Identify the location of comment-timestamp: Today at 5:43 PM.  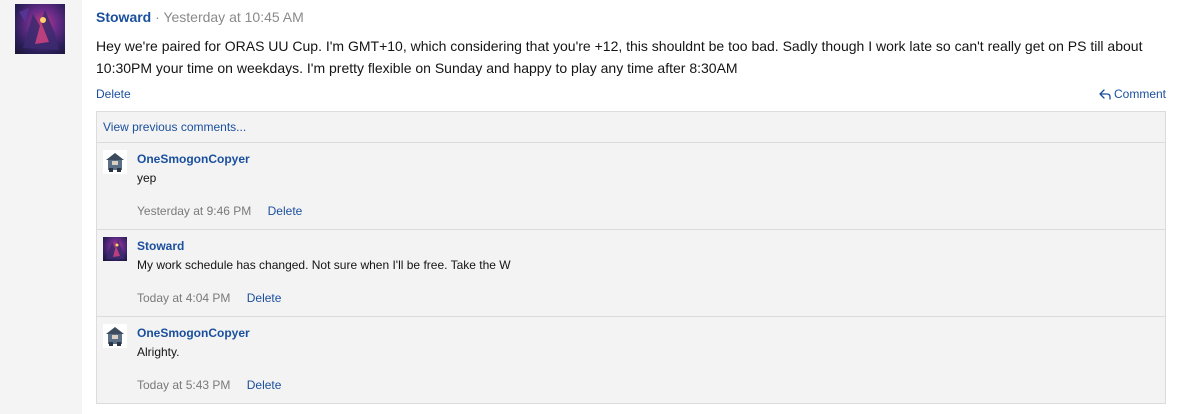
(183, 385).